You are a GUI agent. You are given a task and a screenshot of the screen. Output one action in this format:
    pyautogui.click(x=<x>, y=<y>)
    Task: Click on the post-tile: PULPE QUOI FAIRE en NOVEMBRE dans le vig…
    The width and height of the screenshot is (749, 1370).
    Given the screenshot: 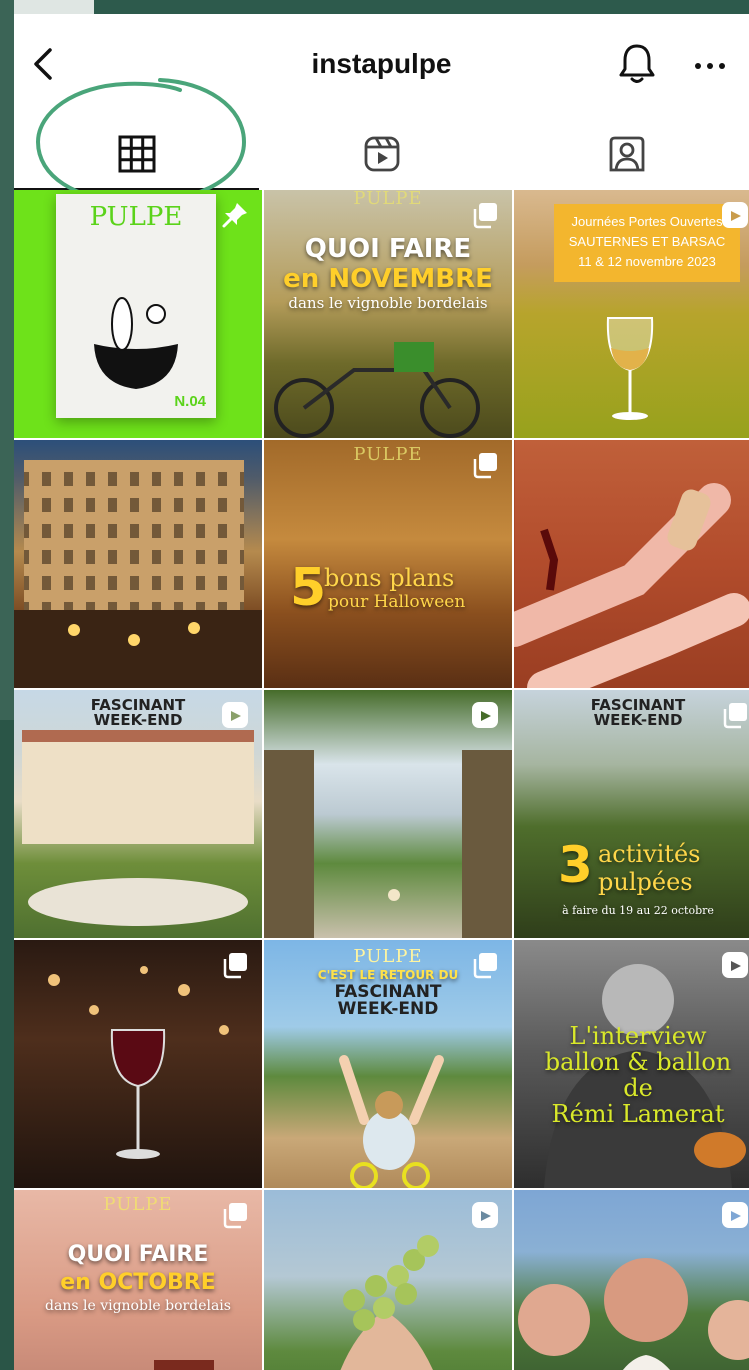 What is the action you would take?
    pyautogui.click(x=388, y=314)
    